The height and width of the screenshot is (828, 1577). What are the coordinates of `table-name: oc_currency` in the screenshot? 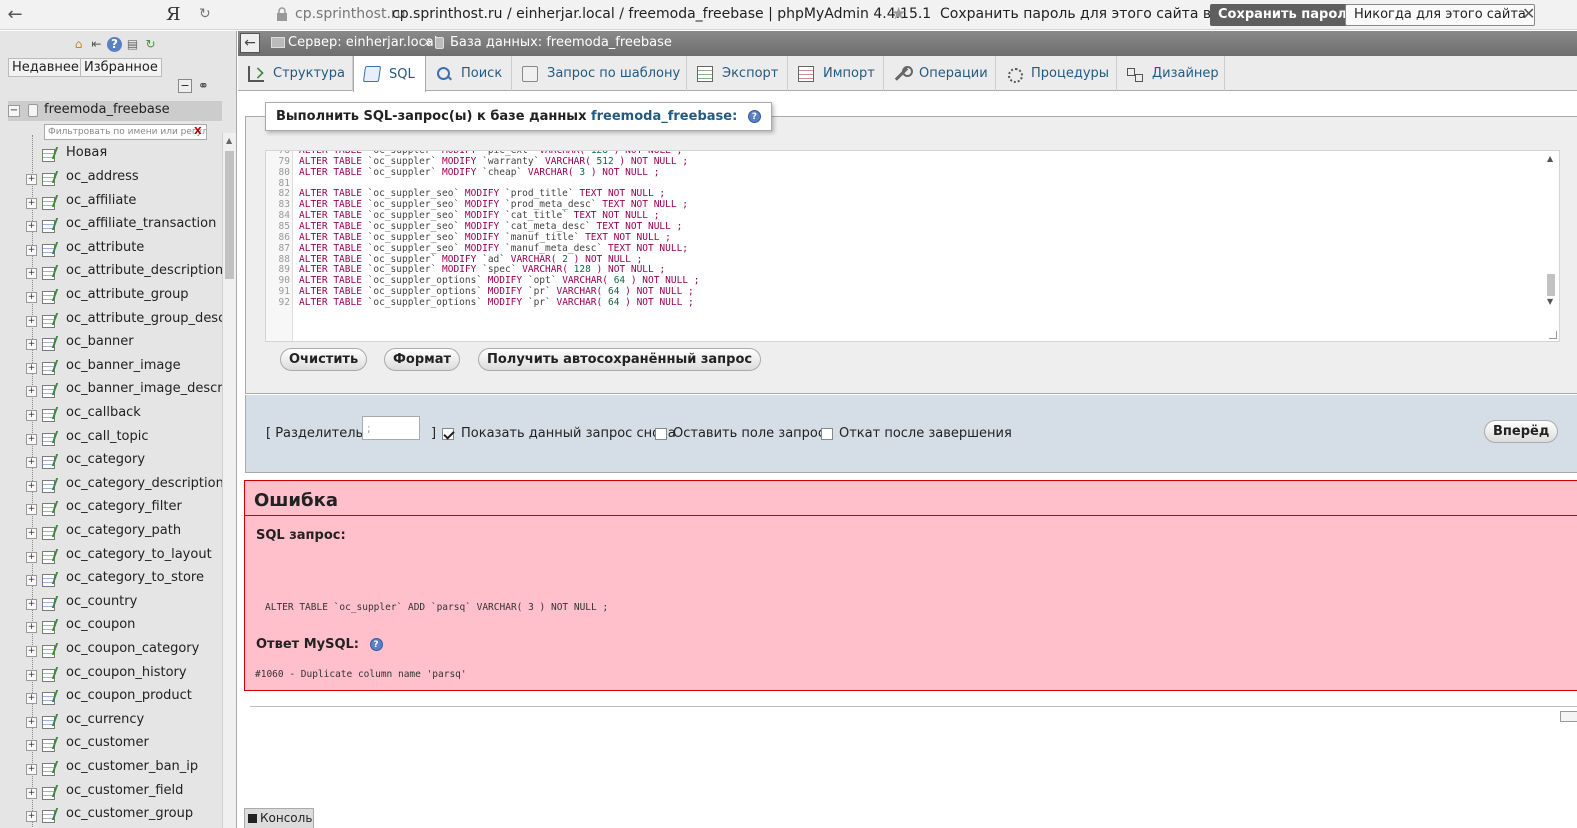 It's located at (105, 719).